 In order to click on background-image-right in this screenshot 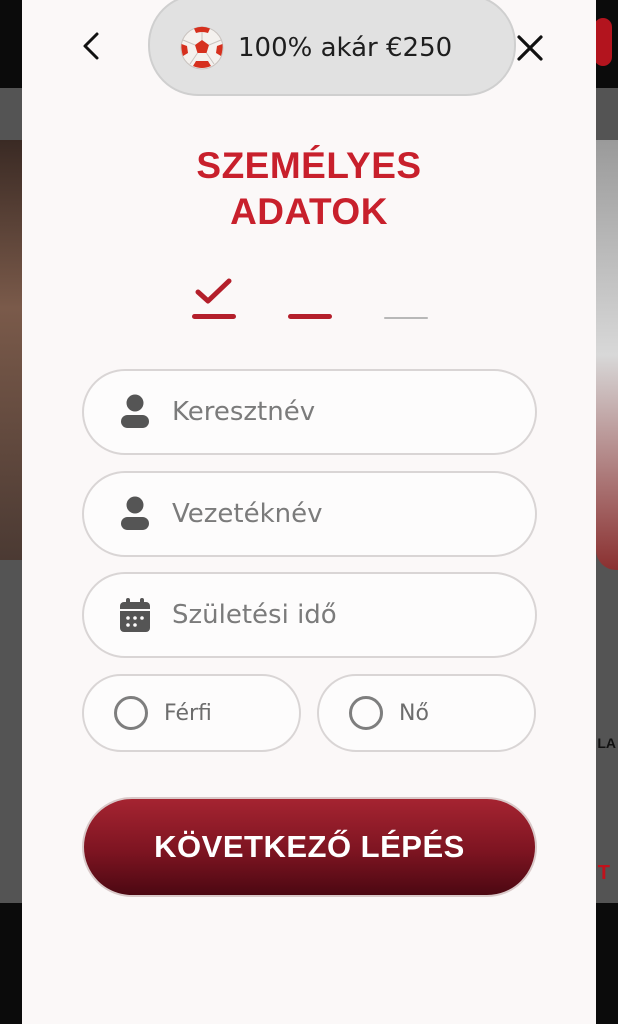, I will do `click(607, 355)`.